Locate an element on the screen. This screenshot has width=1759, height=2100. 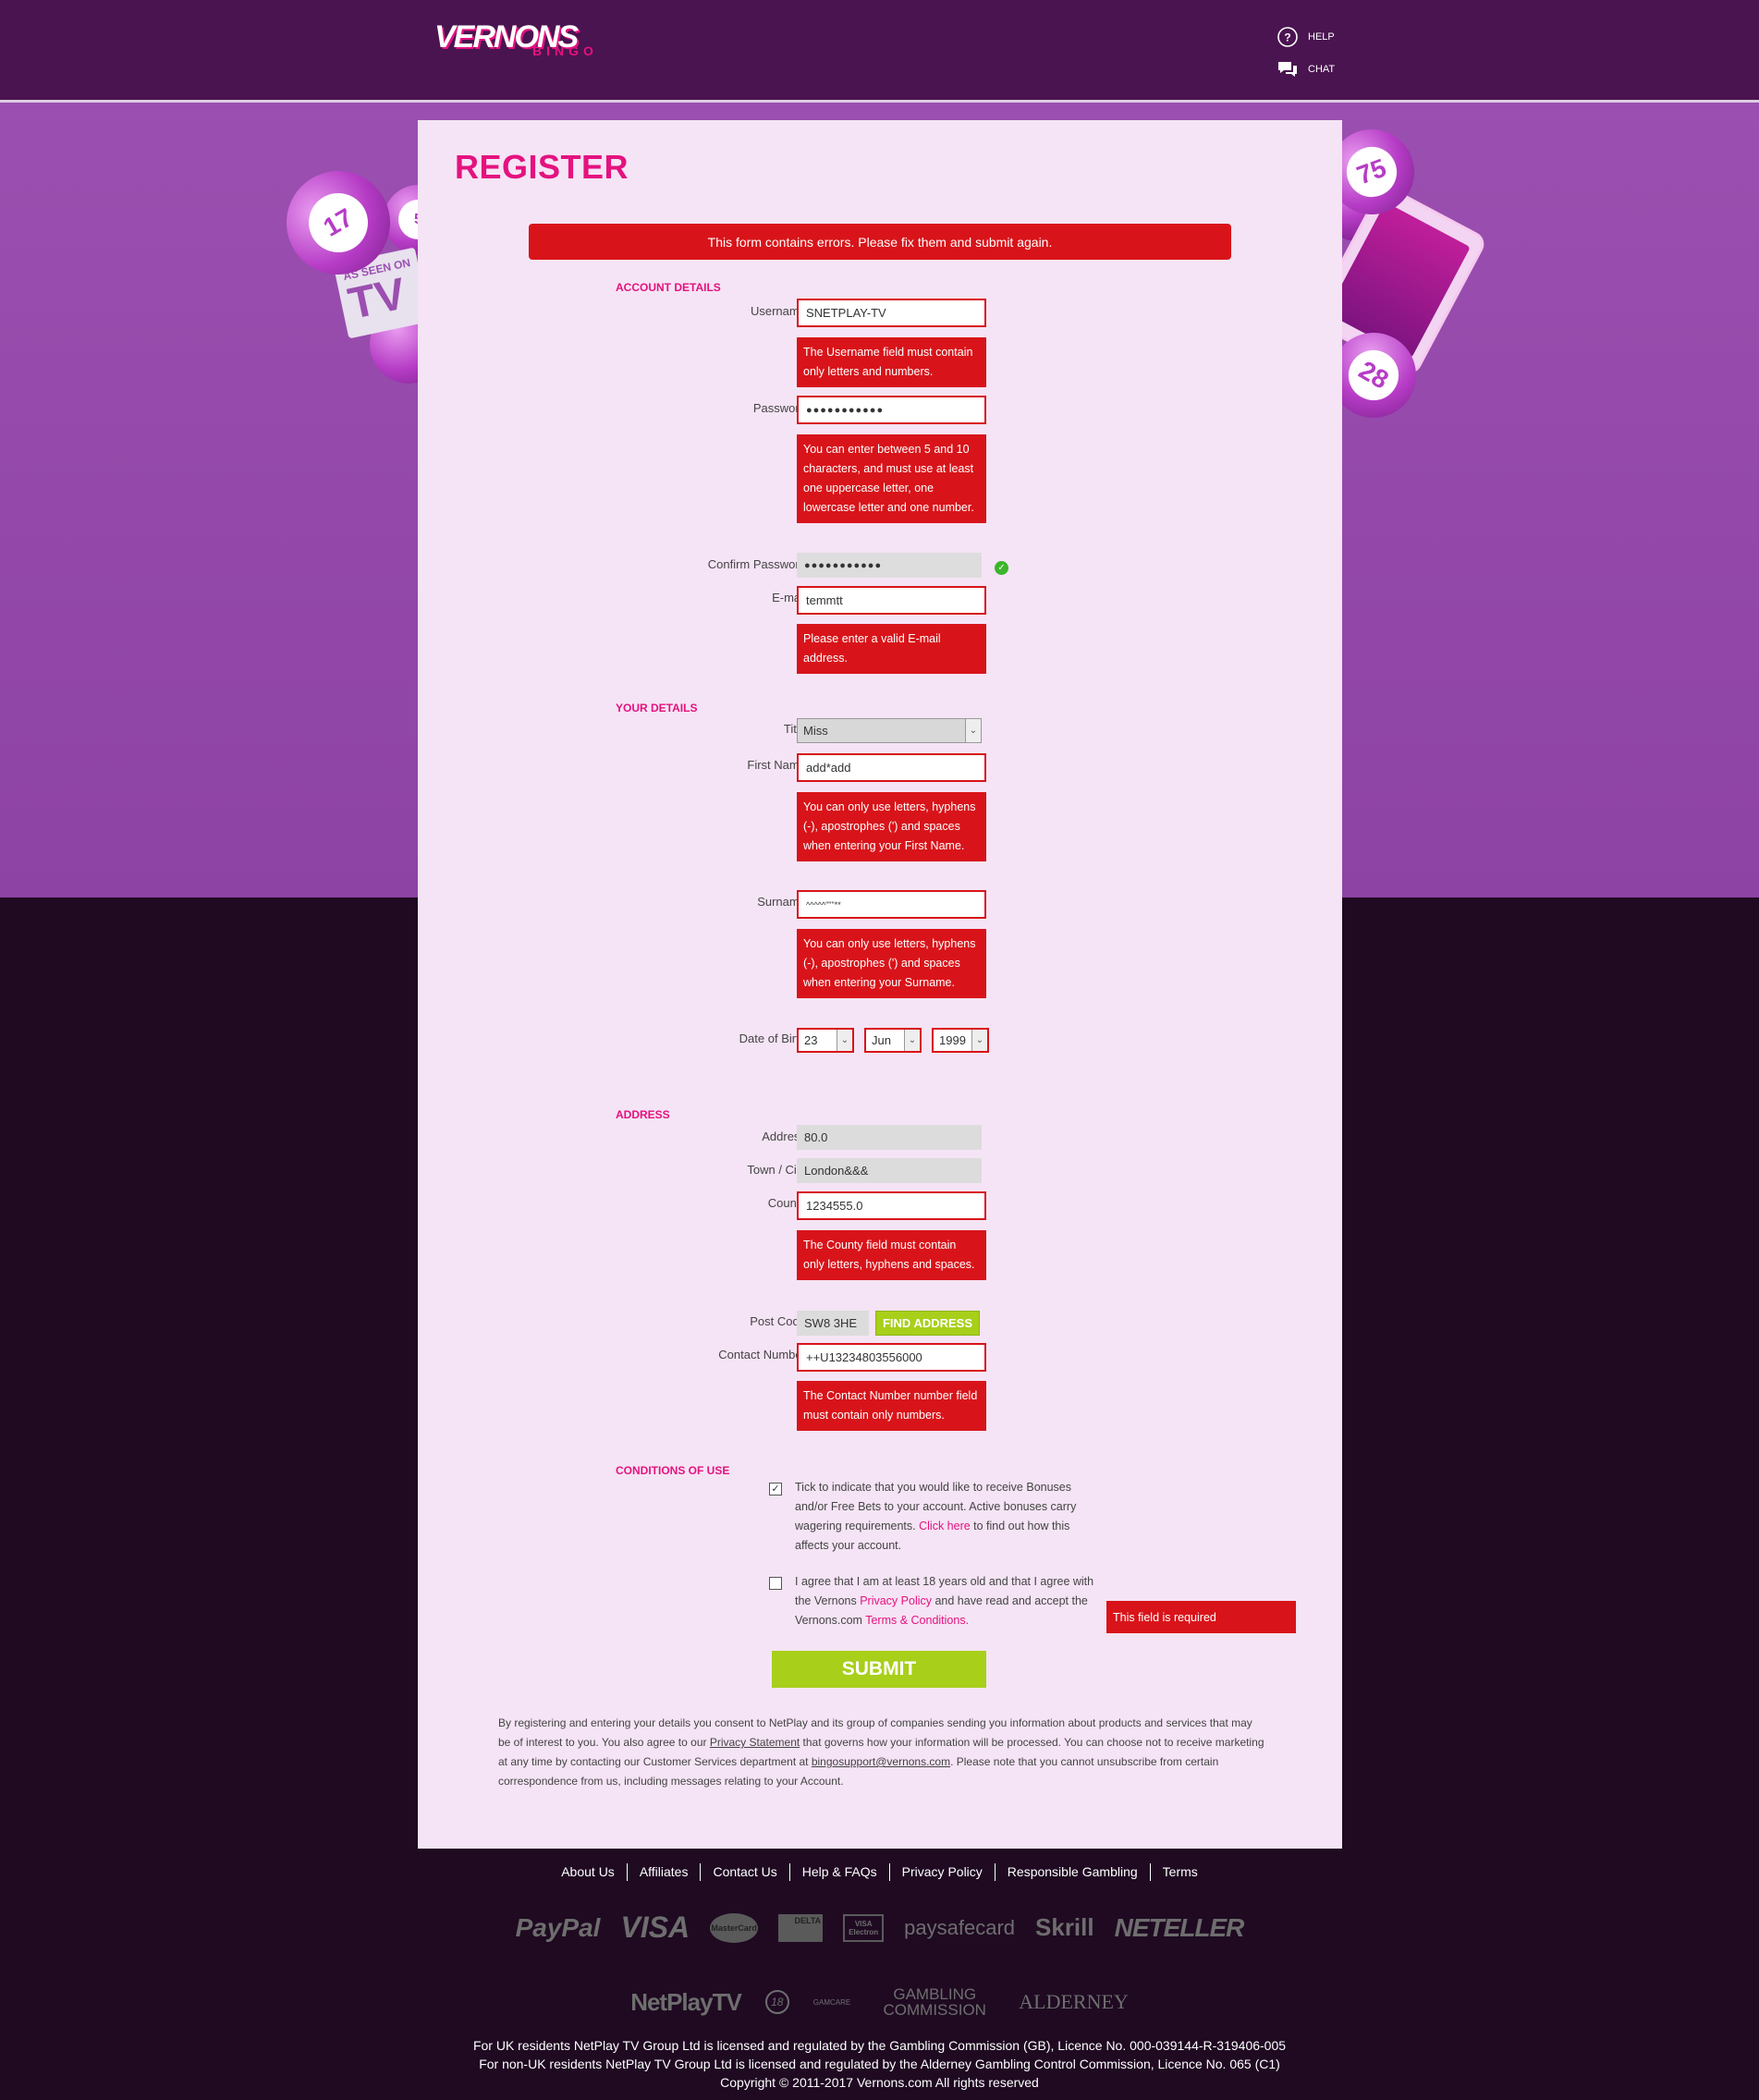
site-header is located at coordinates (879, 50).